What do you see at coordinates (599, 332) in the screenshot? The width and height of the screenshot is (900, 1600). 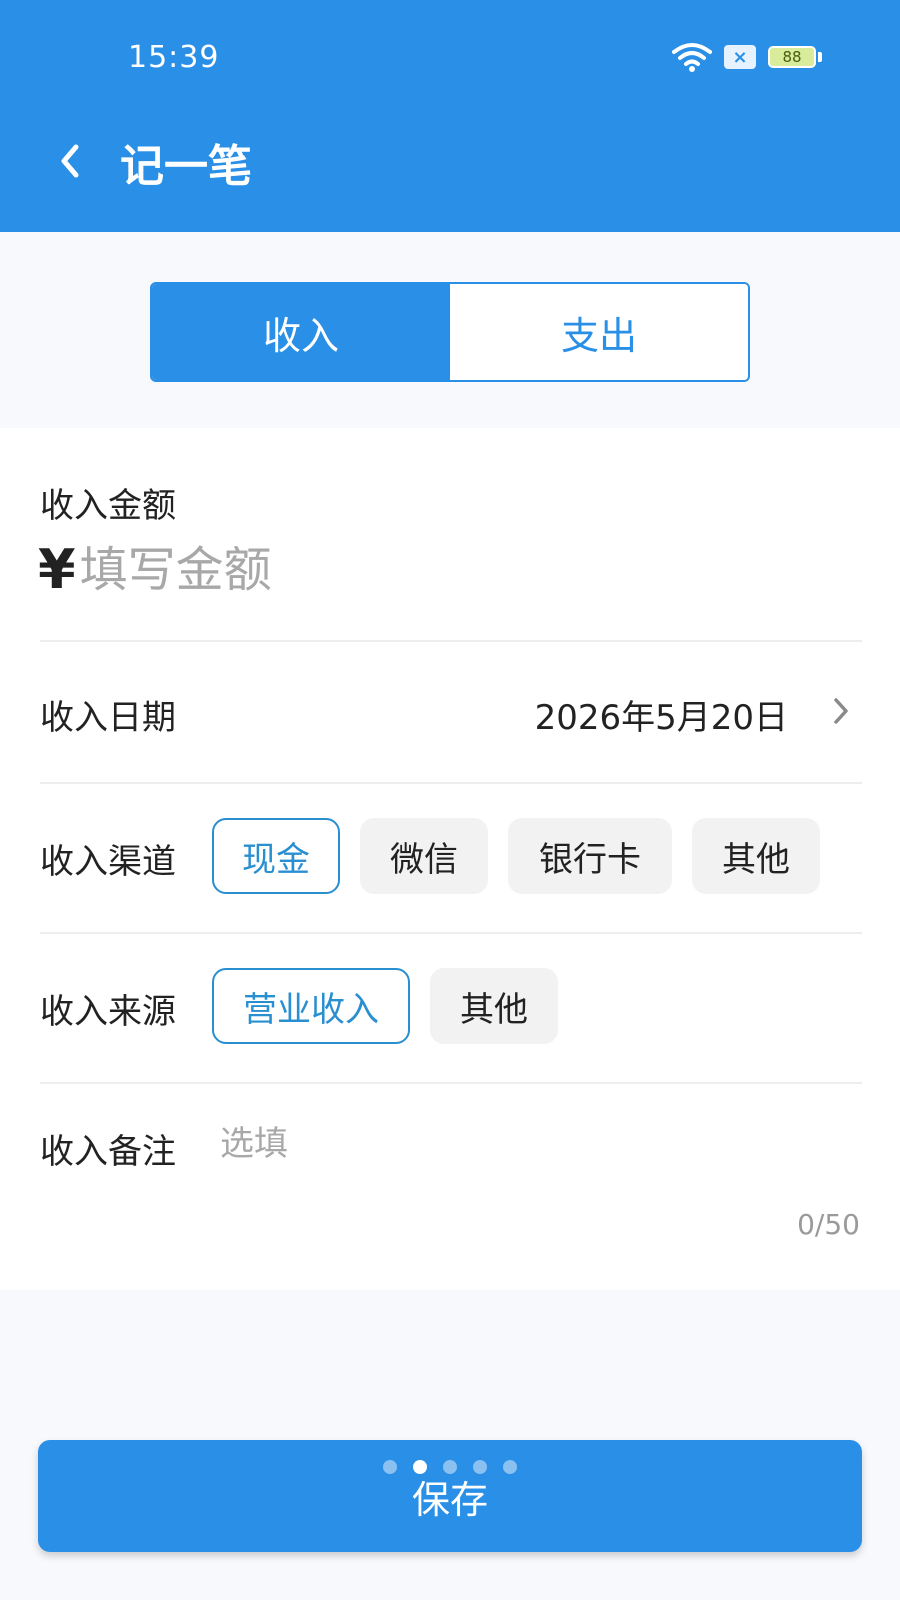 I see `tab-expense: 支出` at bounding box center [599, 332].